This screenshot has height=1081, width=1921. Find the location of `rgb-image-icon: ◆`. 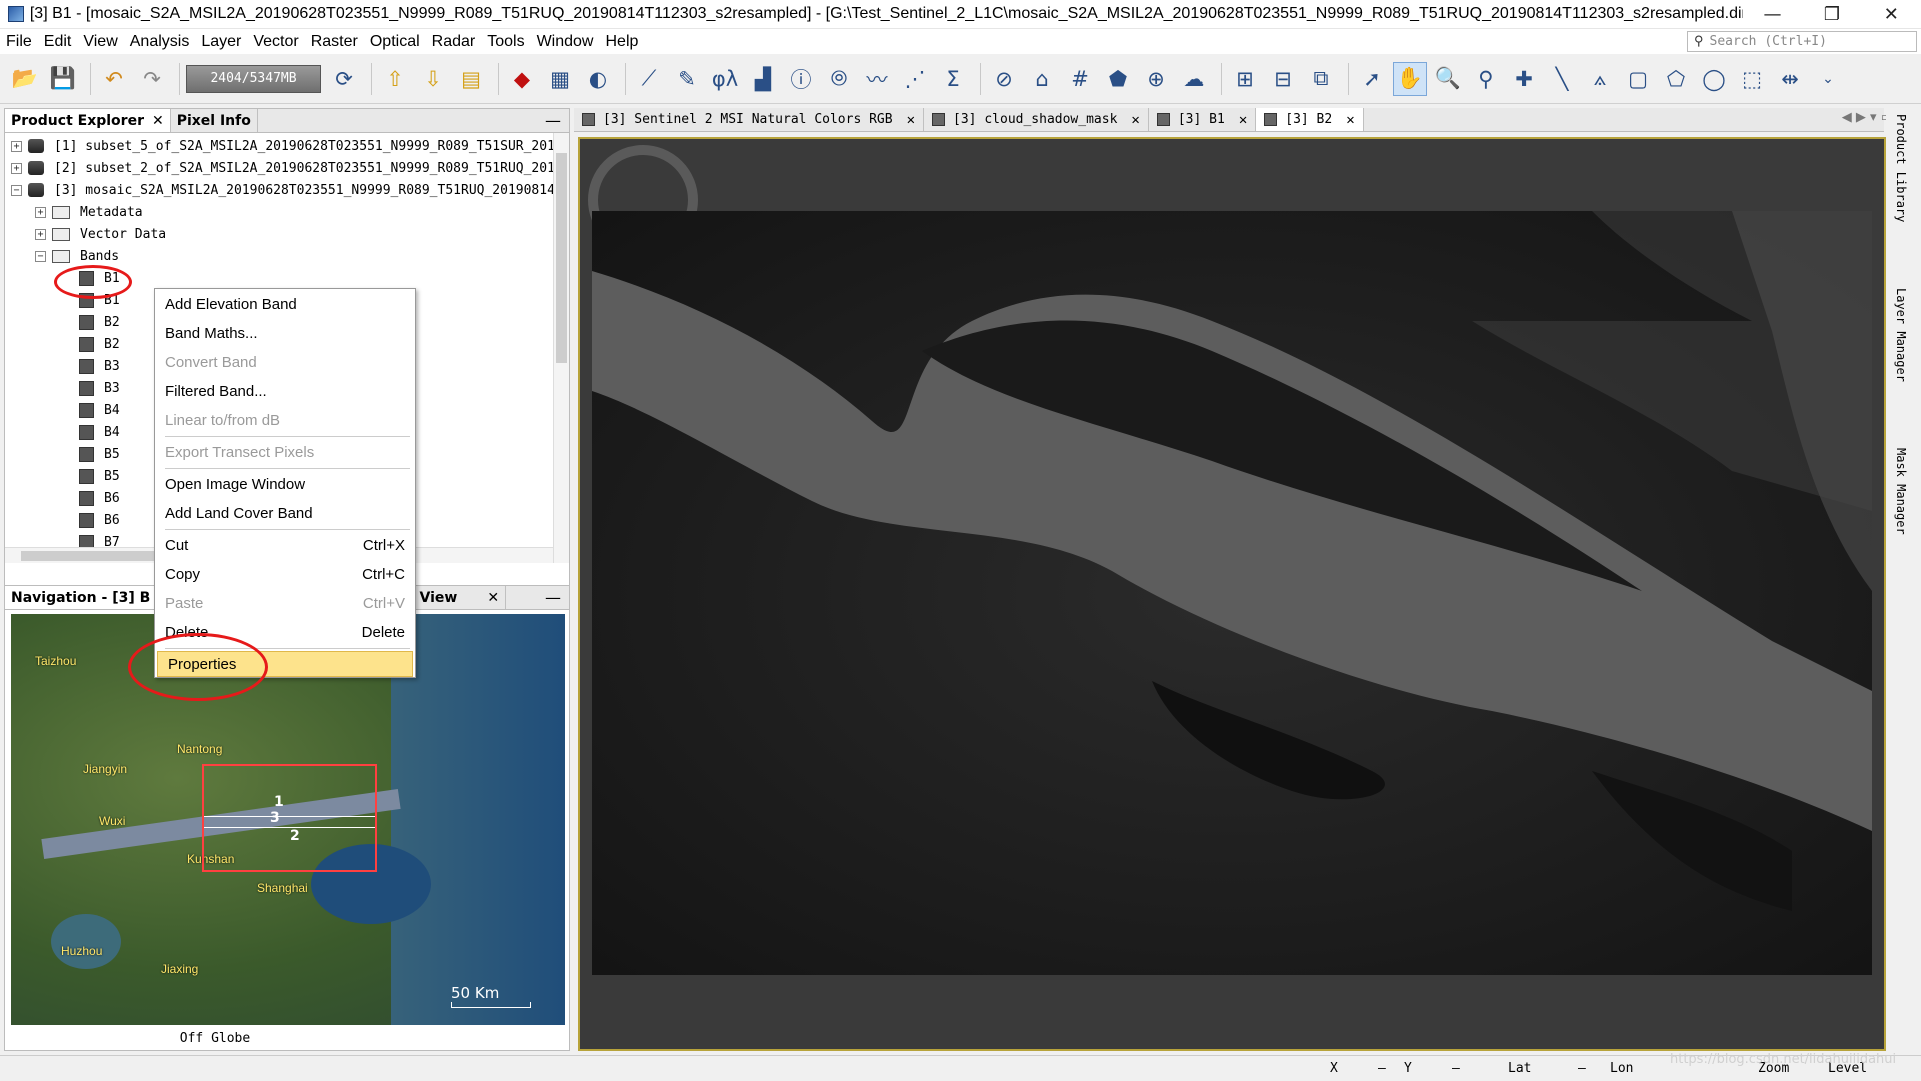

rgb-image-icon: ◆ is located at coordinates (522, 79).